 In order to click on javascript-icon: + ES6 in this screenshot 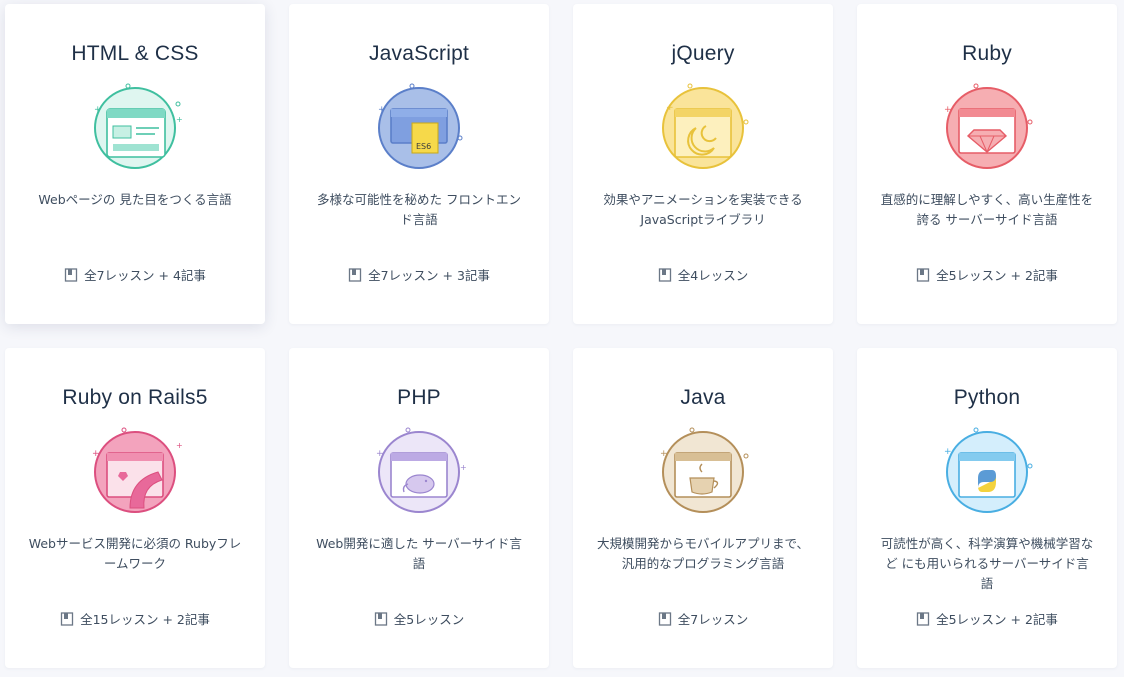, I will do `click(420, 126)`.